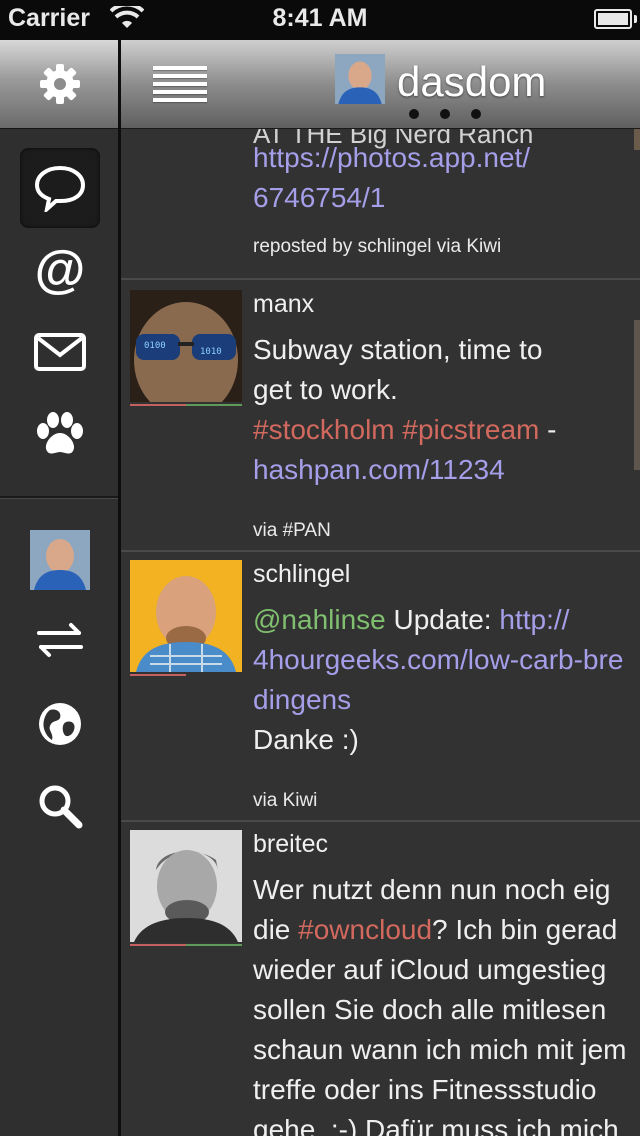 This screenshot has width=640, height=1136. What do you see at coordinates (442, 619) in the screenshot?
I see `post-text: Update:` at bounding box center [442, 619].